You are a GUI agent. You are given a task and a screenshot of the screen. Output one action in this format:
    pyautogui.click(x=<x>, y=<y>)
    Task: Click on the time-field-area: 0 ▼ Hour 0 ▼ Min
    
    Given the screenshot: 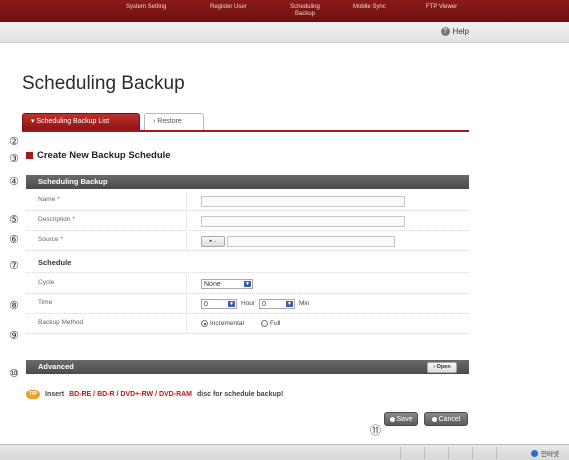 What is the action you would take?
    pyautogui.click(x=328, y=304)
    